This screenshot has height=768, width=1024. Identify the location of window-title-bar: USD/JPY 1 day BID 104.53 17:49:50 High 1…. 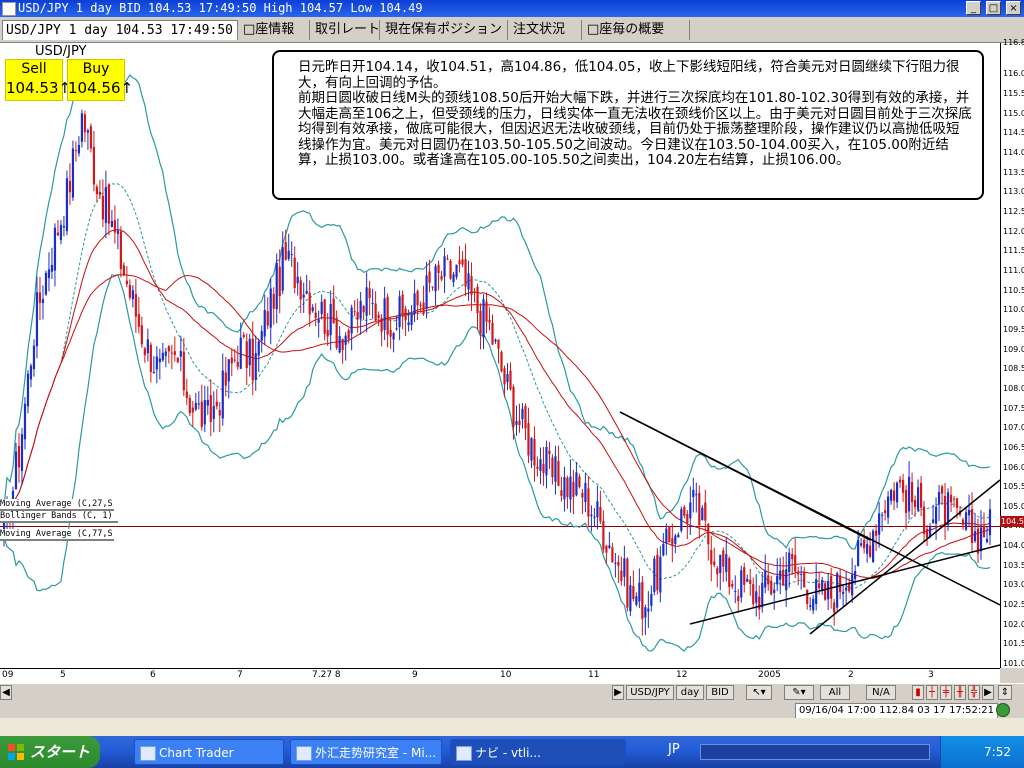
(512, 8).